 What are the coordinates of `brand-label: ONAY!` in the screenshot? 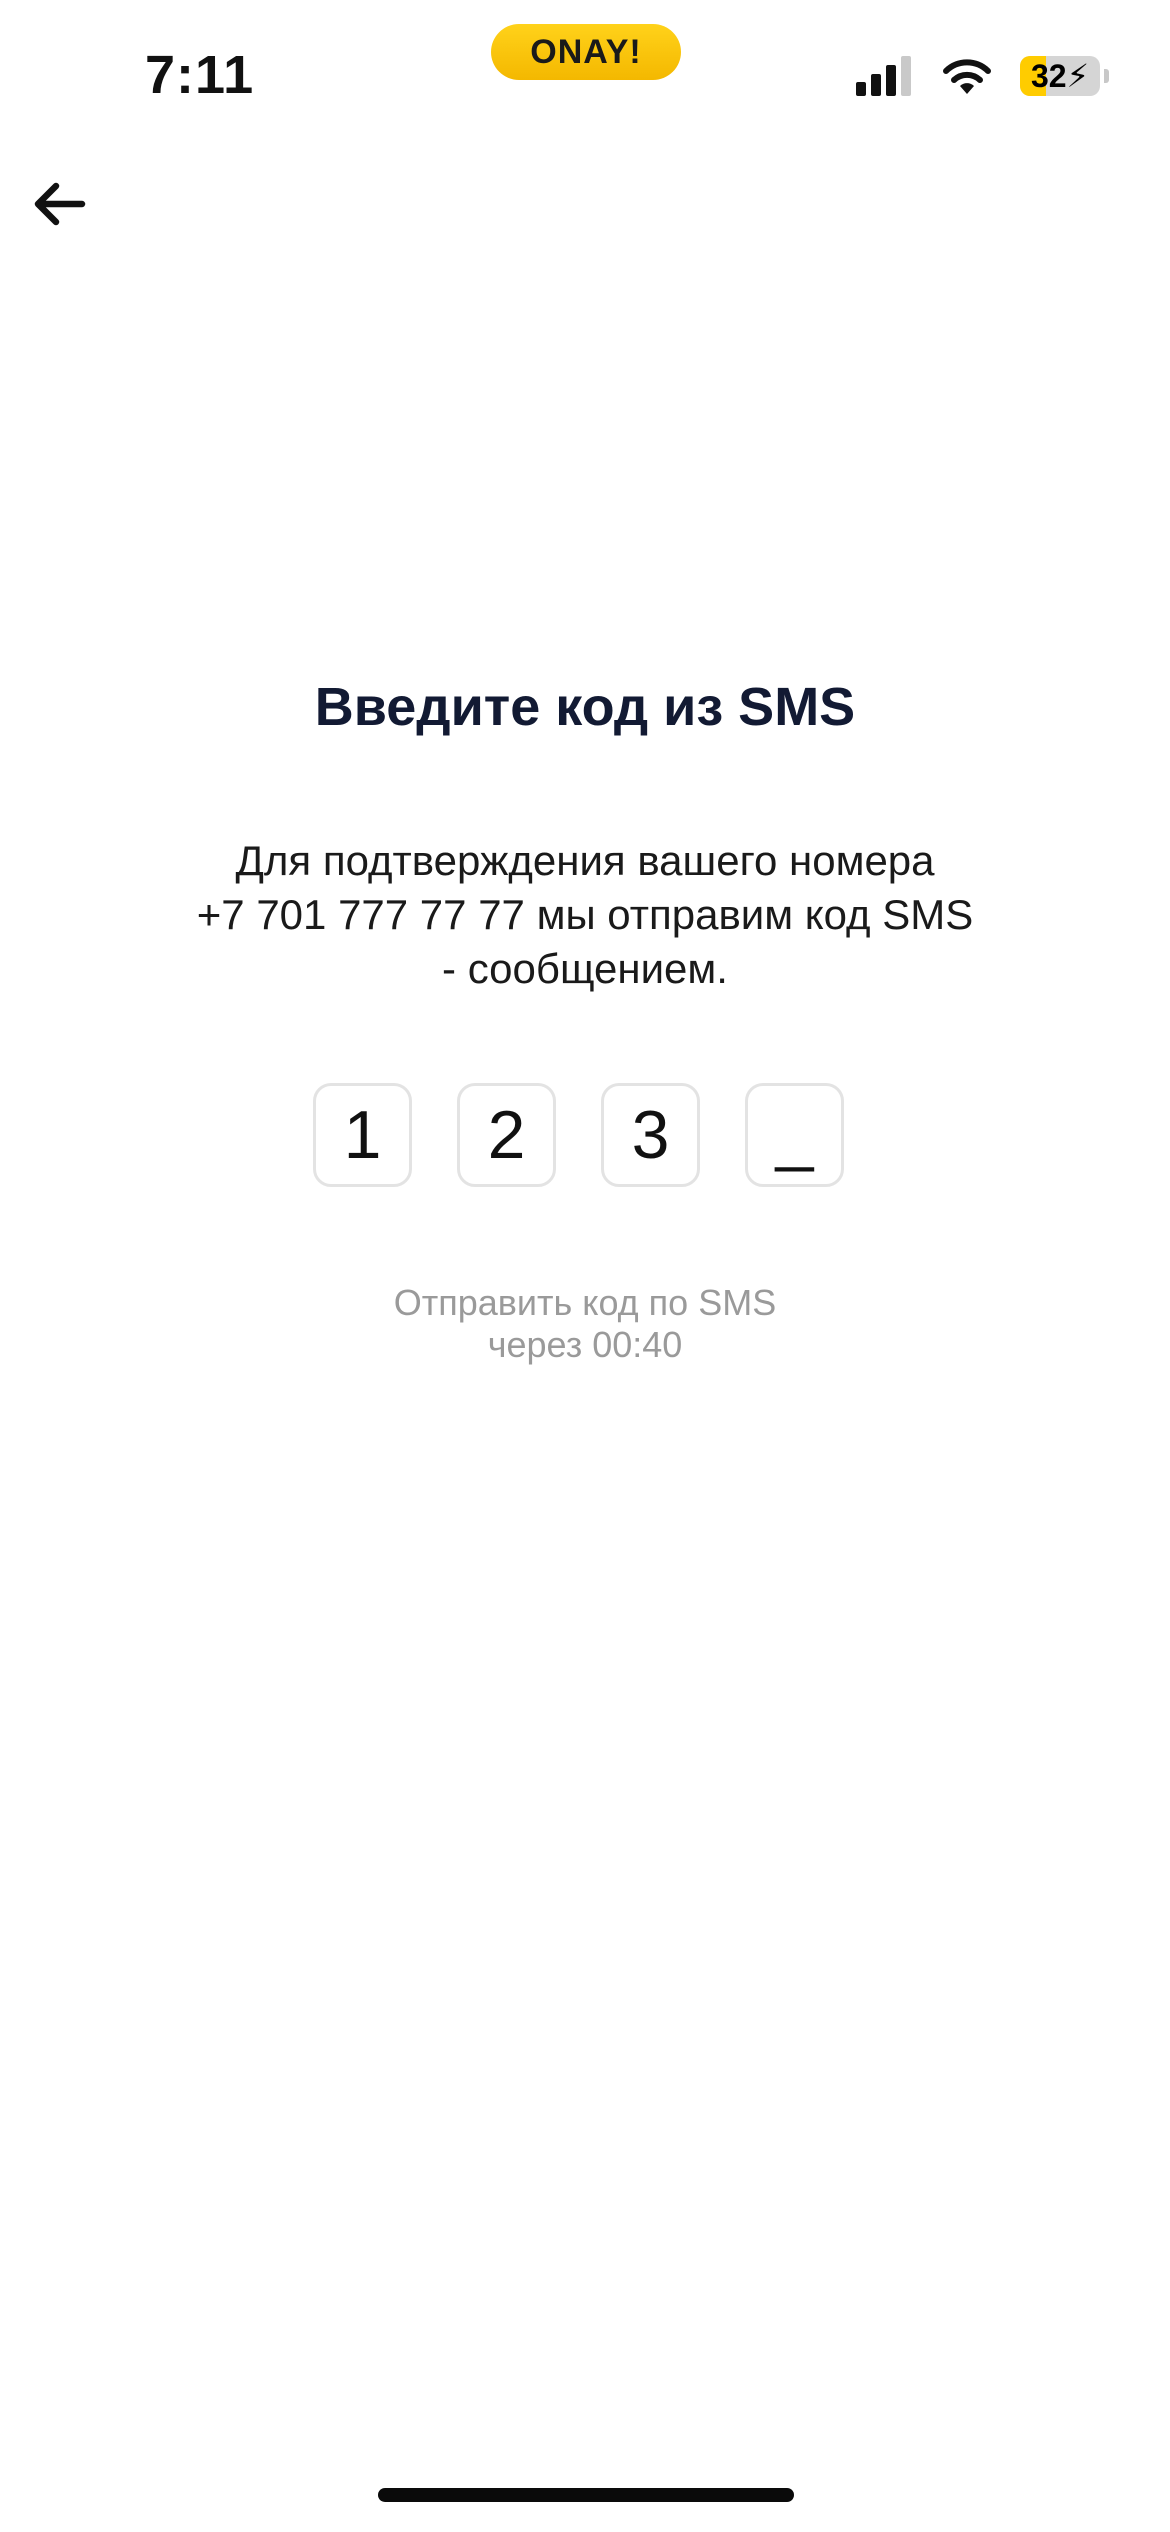 It's located at (586, 51).